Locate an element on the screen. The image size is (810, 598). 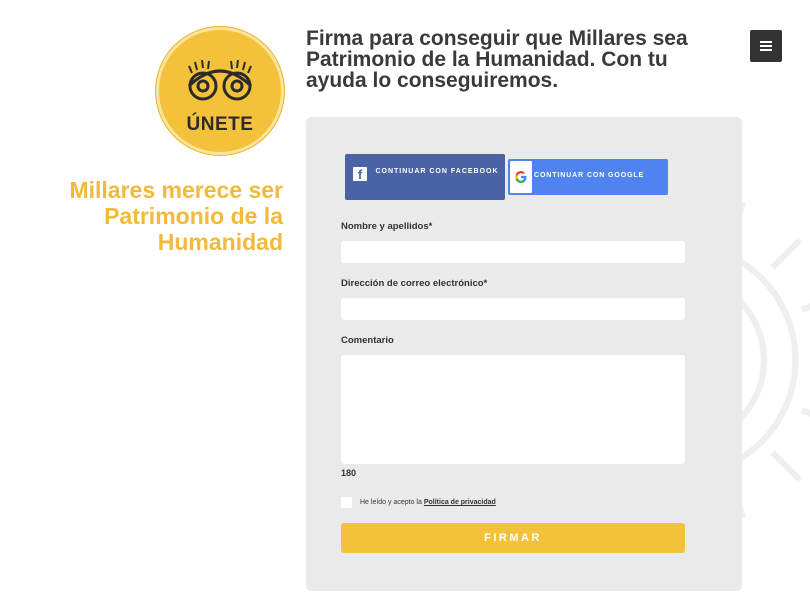
google-login-button: CONTINUAR CON GOOGLE is located at coordinates (588, 177).